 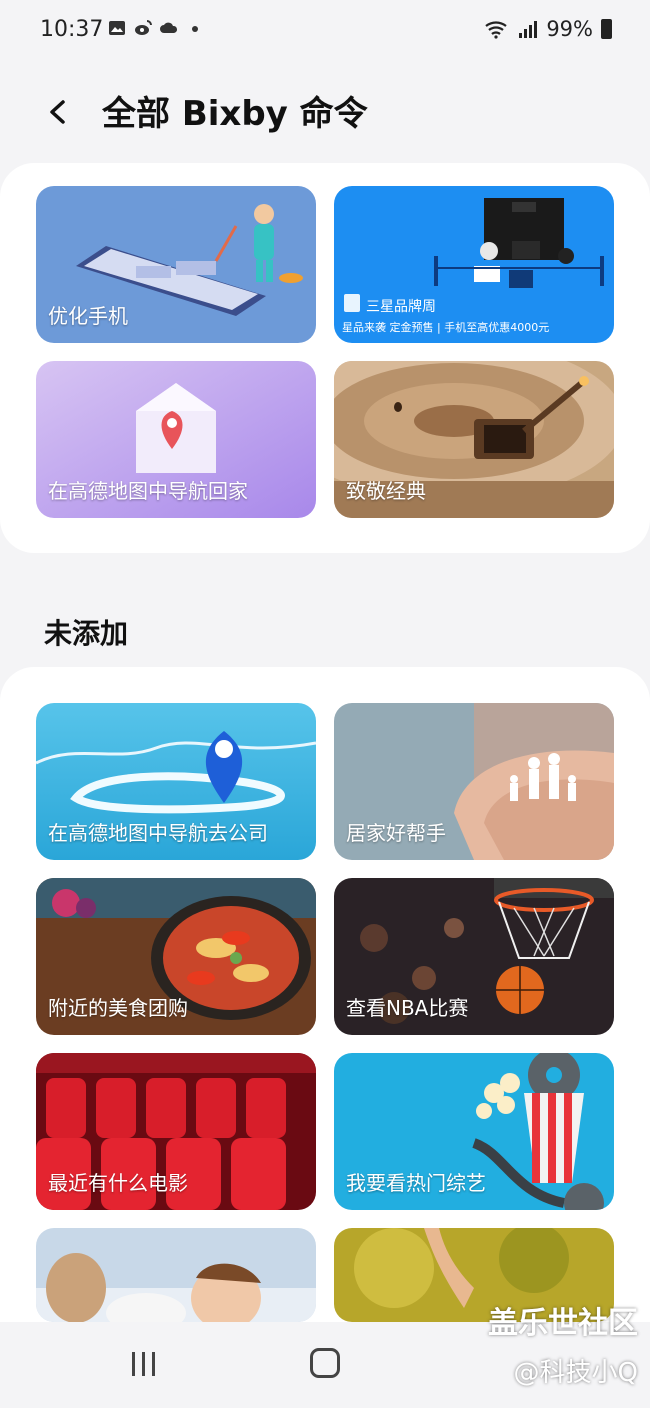 I want to click on sleeping-child-image, so click(x=176, y=1275).